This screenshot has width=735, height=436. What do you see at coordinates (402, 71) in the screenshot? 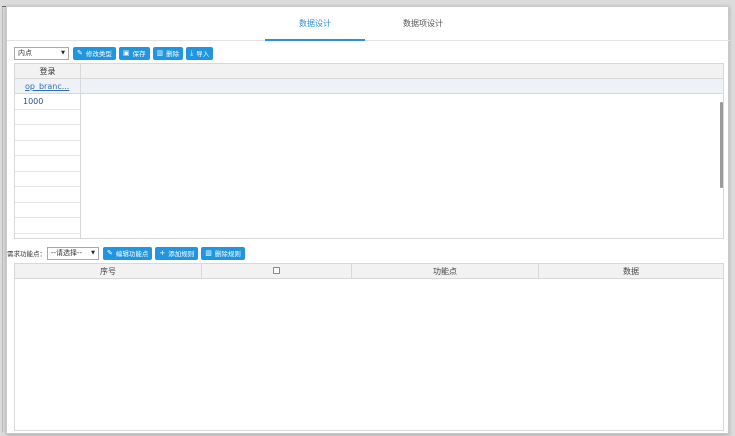
I see `grid-header-area` at bounding box center [402, 71].